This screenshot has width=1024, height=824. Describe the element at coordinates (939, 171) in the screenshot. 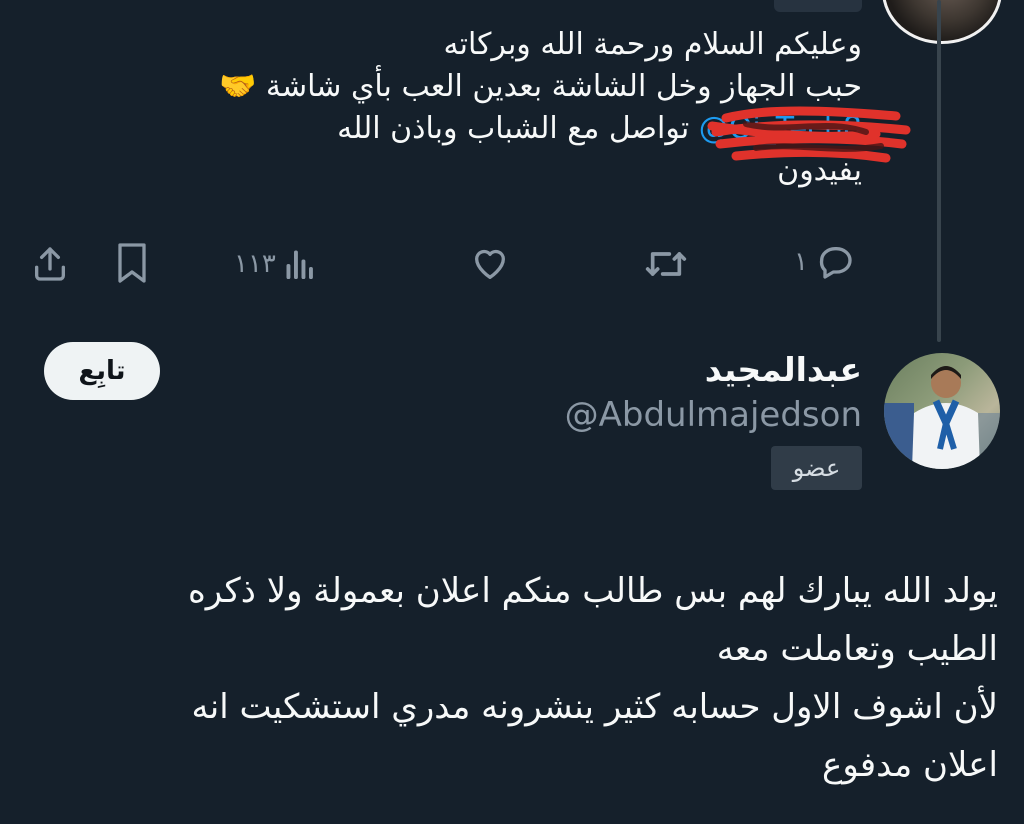

I see `thread-line` at that location.